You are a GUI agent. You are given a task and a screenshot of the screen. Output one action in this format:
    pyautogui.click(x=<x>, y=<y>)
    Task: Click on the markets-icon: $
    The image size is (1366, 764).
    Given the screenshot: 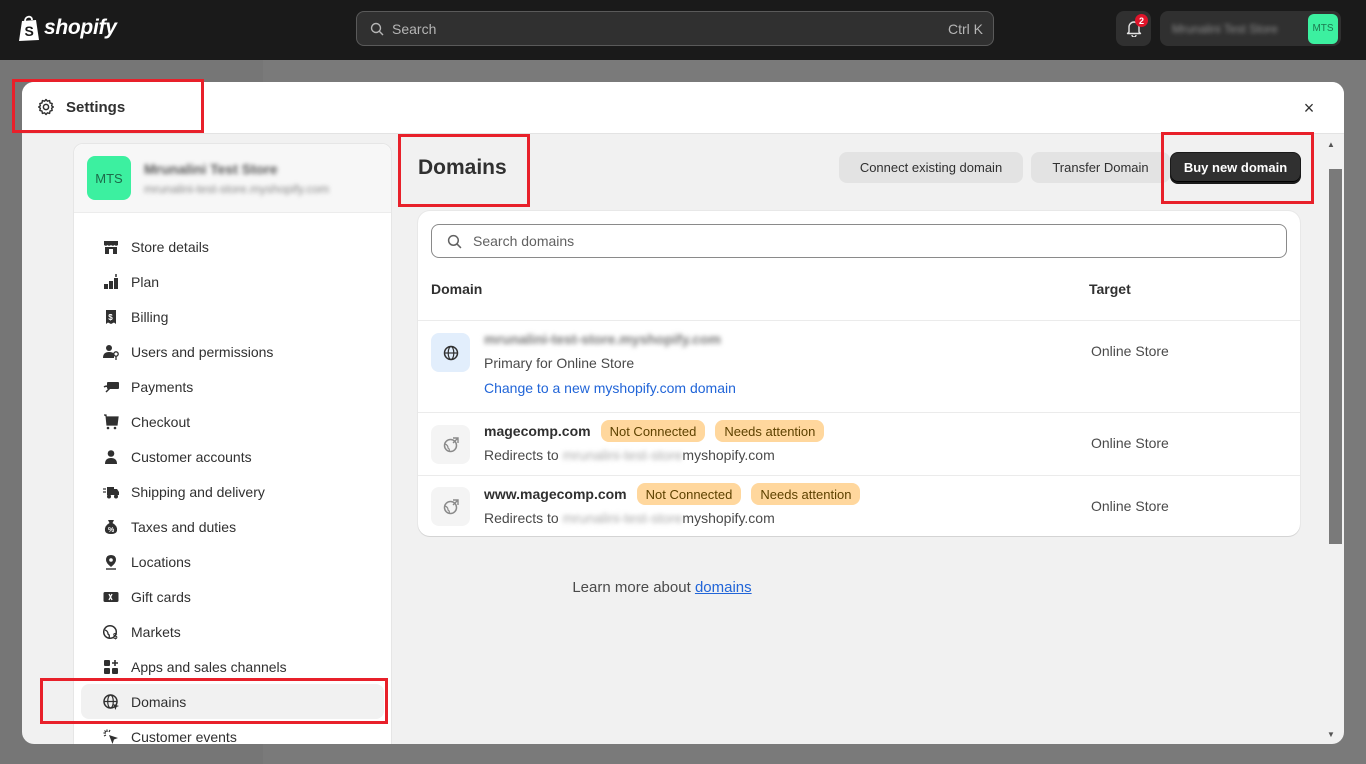 What is the action you would take?
    pyautogui.click(x=111, y=632)
    